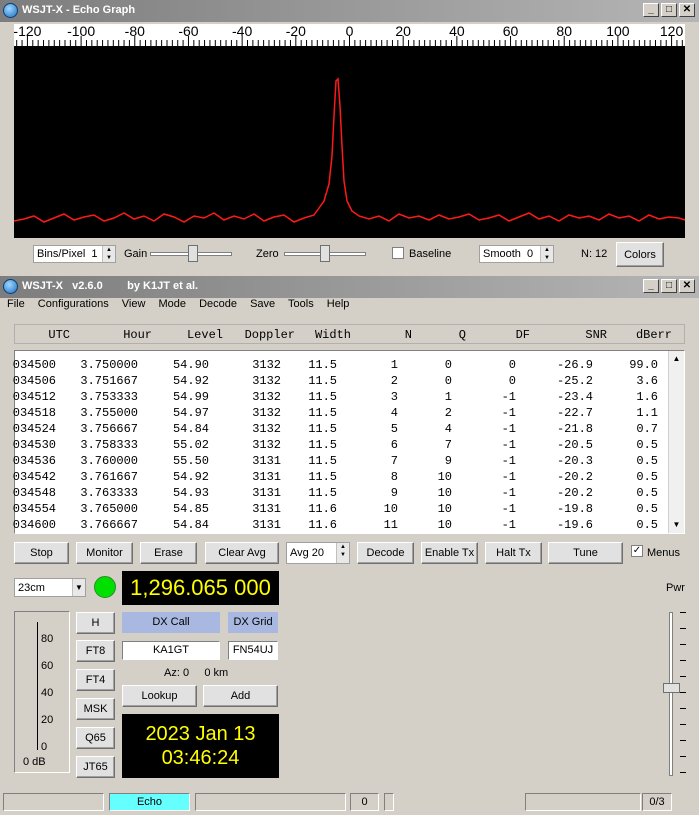 The height and width of the screenshot is (815, 699). I want to click on table-row: 034518 3.755000 54.97 3132 11.5 4 2 -1 -22.7 1.1, so click(341, 413).